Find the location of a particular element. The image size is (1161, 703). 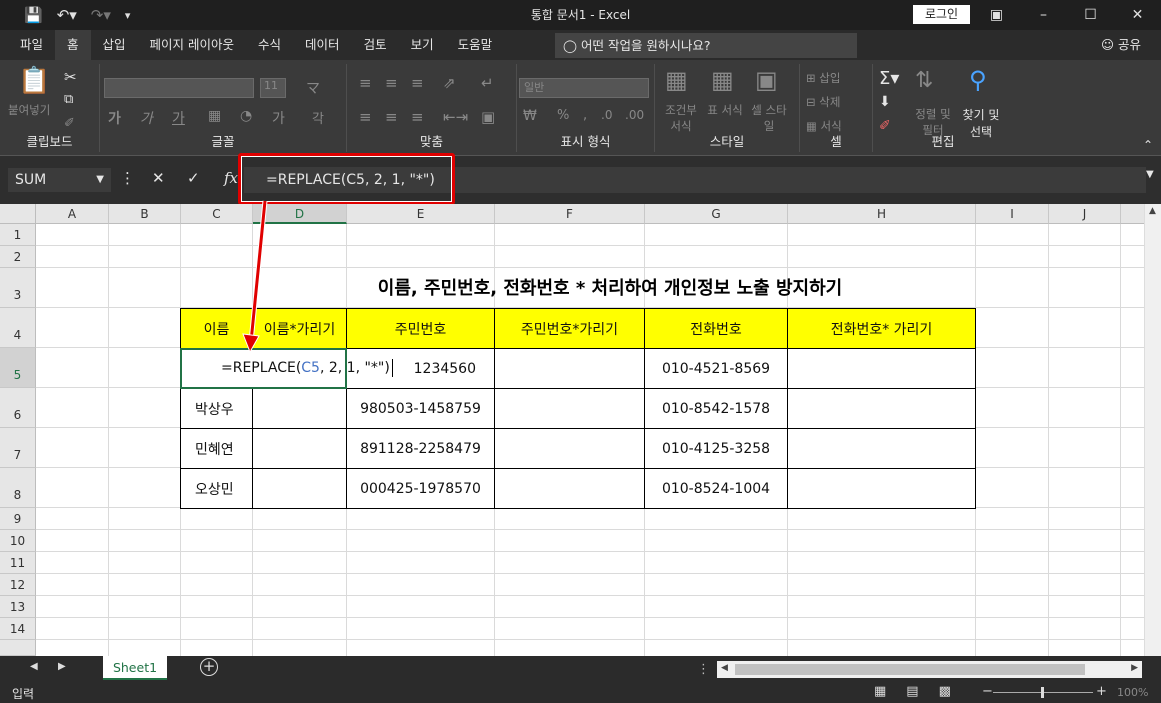

zoom-slider-knob is located at coordinates (1042, 692).